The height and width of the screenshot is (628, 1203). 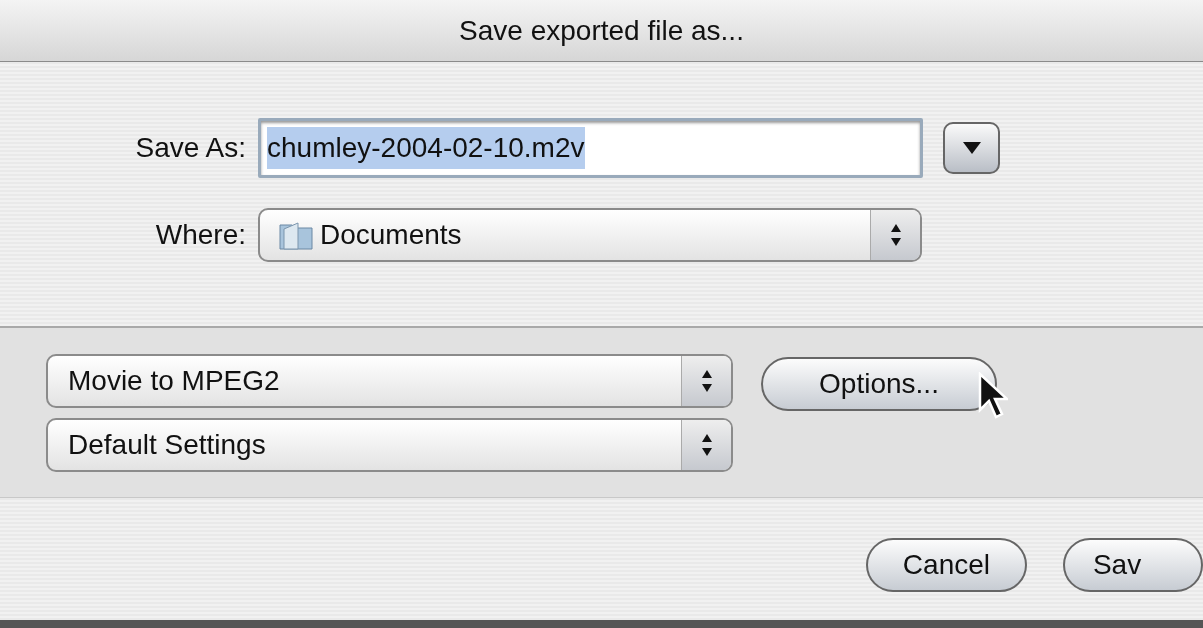 I want to click on location-popup: Documents, so click(x=590, y=235).